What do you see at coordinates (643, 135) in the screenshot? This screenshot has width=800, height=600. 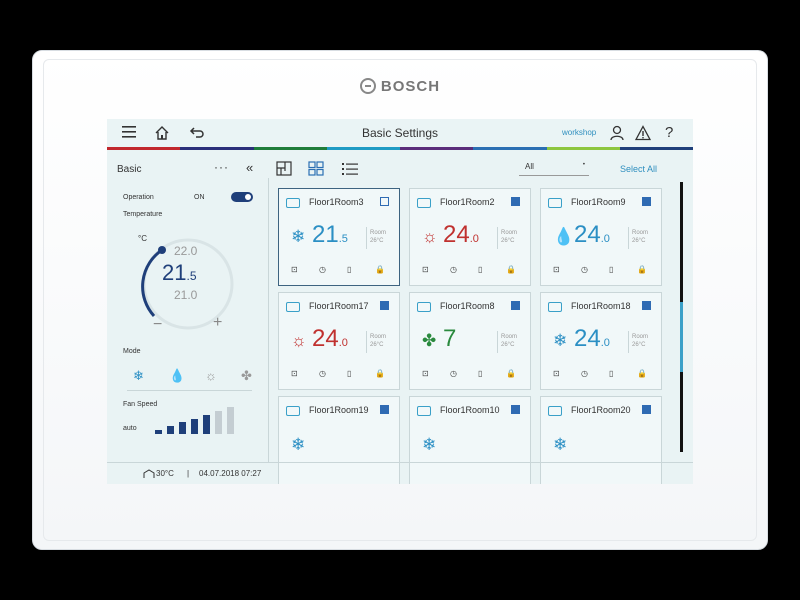 I see `warning-icon` at bounding box center [643, 135].